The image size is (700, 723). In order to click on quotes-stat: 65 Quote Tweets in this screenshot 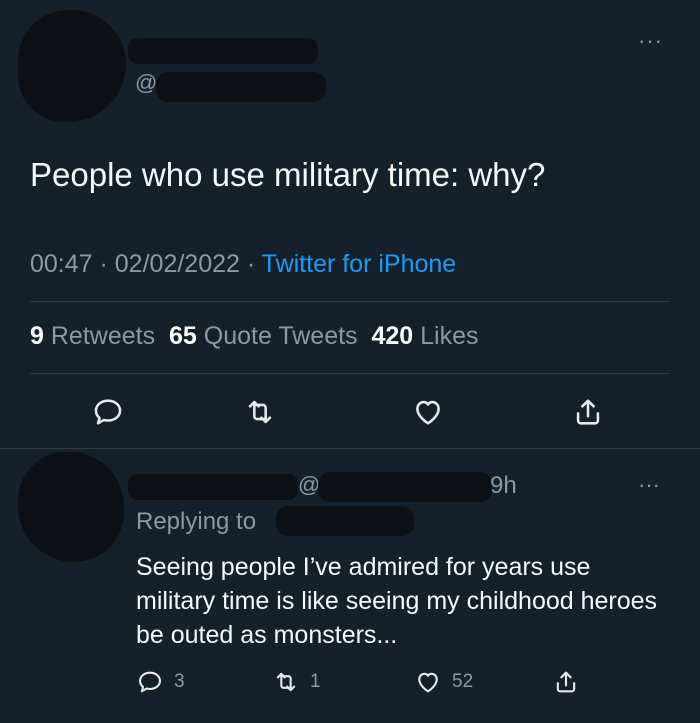, I will do `click(263, 336)`.